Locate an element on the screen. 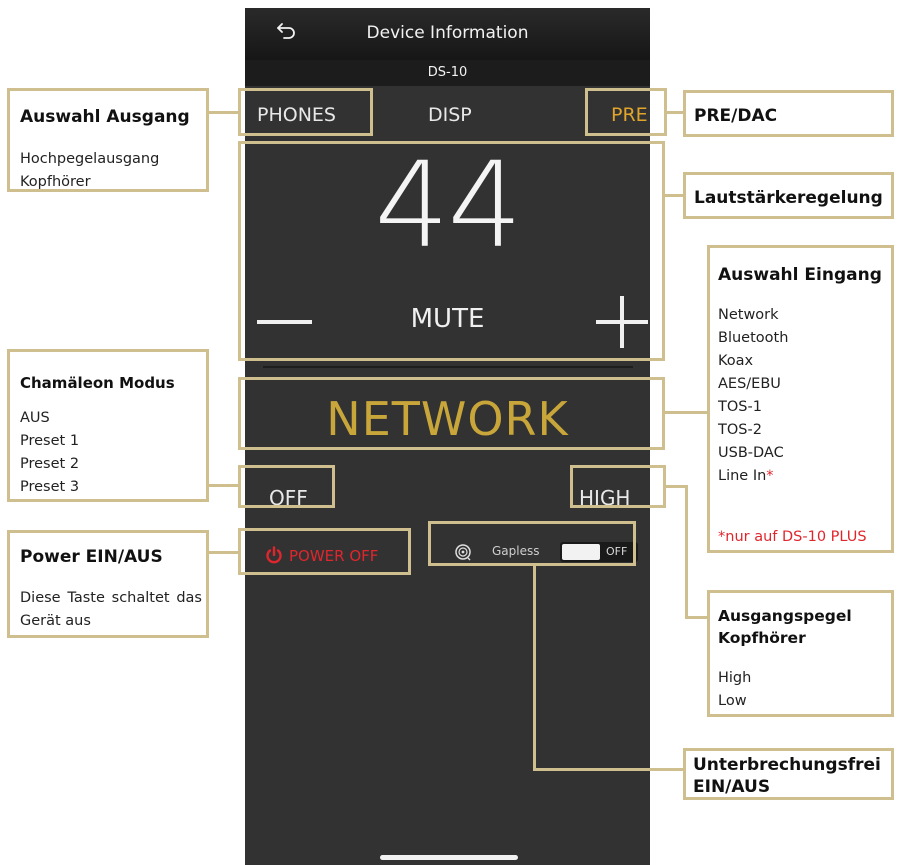 The image size is (898, 865). callout-text: Diese Taste schaltet das Gerät aus is located at coordinates (111, 609).